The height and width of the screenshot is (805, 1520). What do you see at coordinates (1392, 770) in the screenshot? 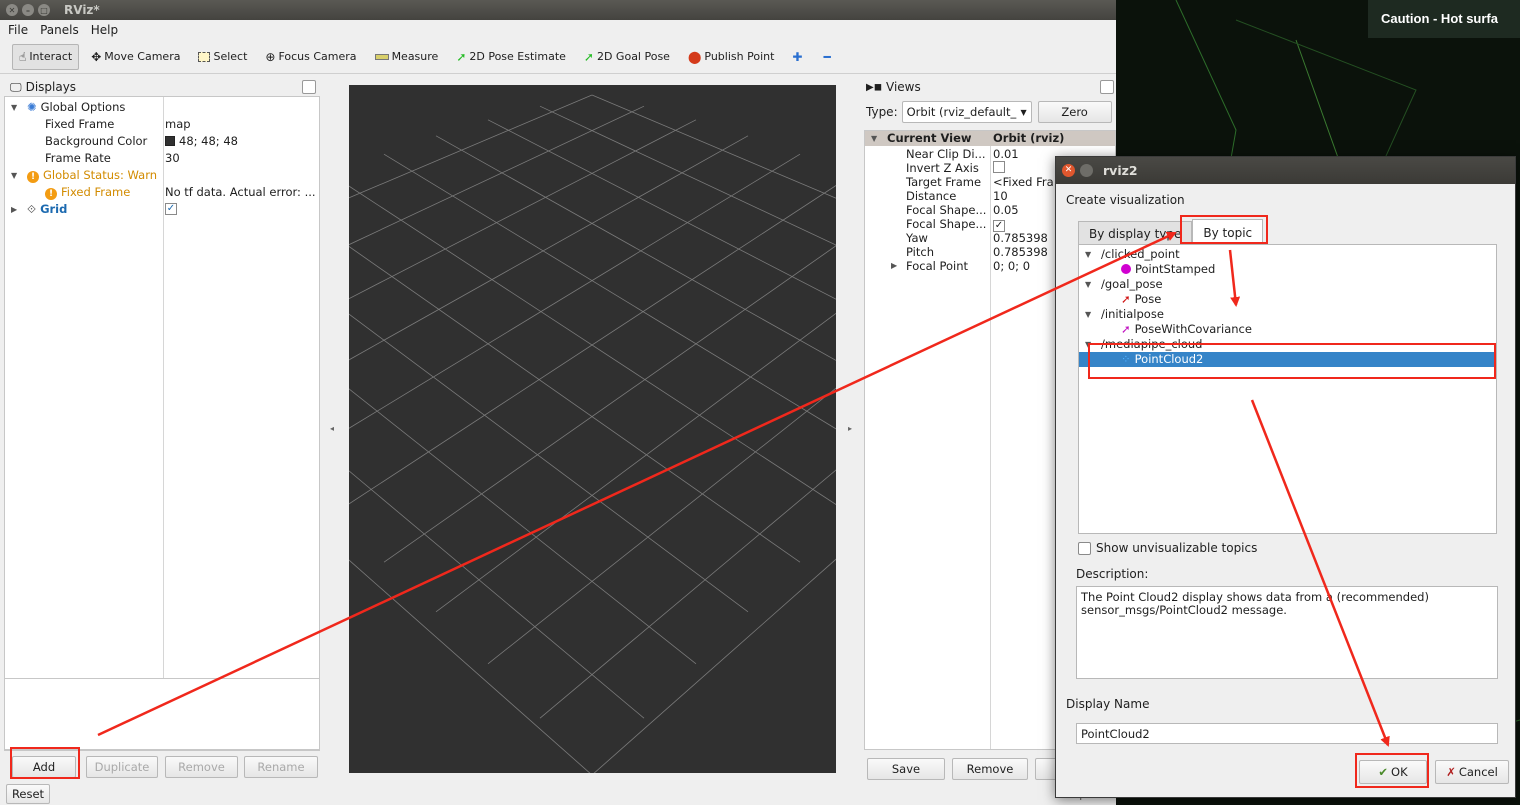
I see `annotation-box-ok` at bounding box center [1392, 770].